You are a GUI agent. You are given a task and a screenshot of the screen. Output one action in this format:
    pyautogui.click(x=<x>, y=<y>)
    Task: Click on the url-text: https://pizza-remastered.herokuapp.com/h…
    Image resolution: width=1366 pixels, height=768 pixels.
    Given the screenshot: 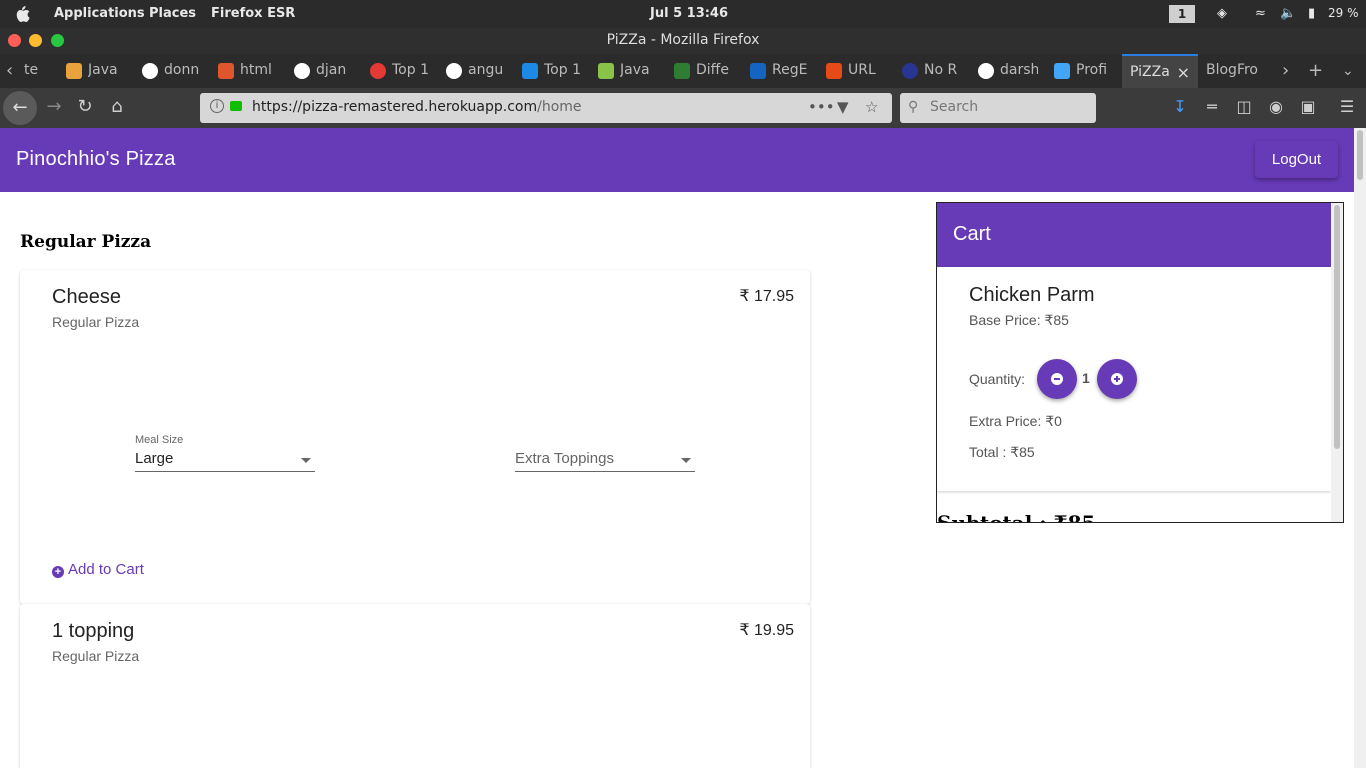 What is the action you would take?
    pyautogui.click(x=417, y=107)
    